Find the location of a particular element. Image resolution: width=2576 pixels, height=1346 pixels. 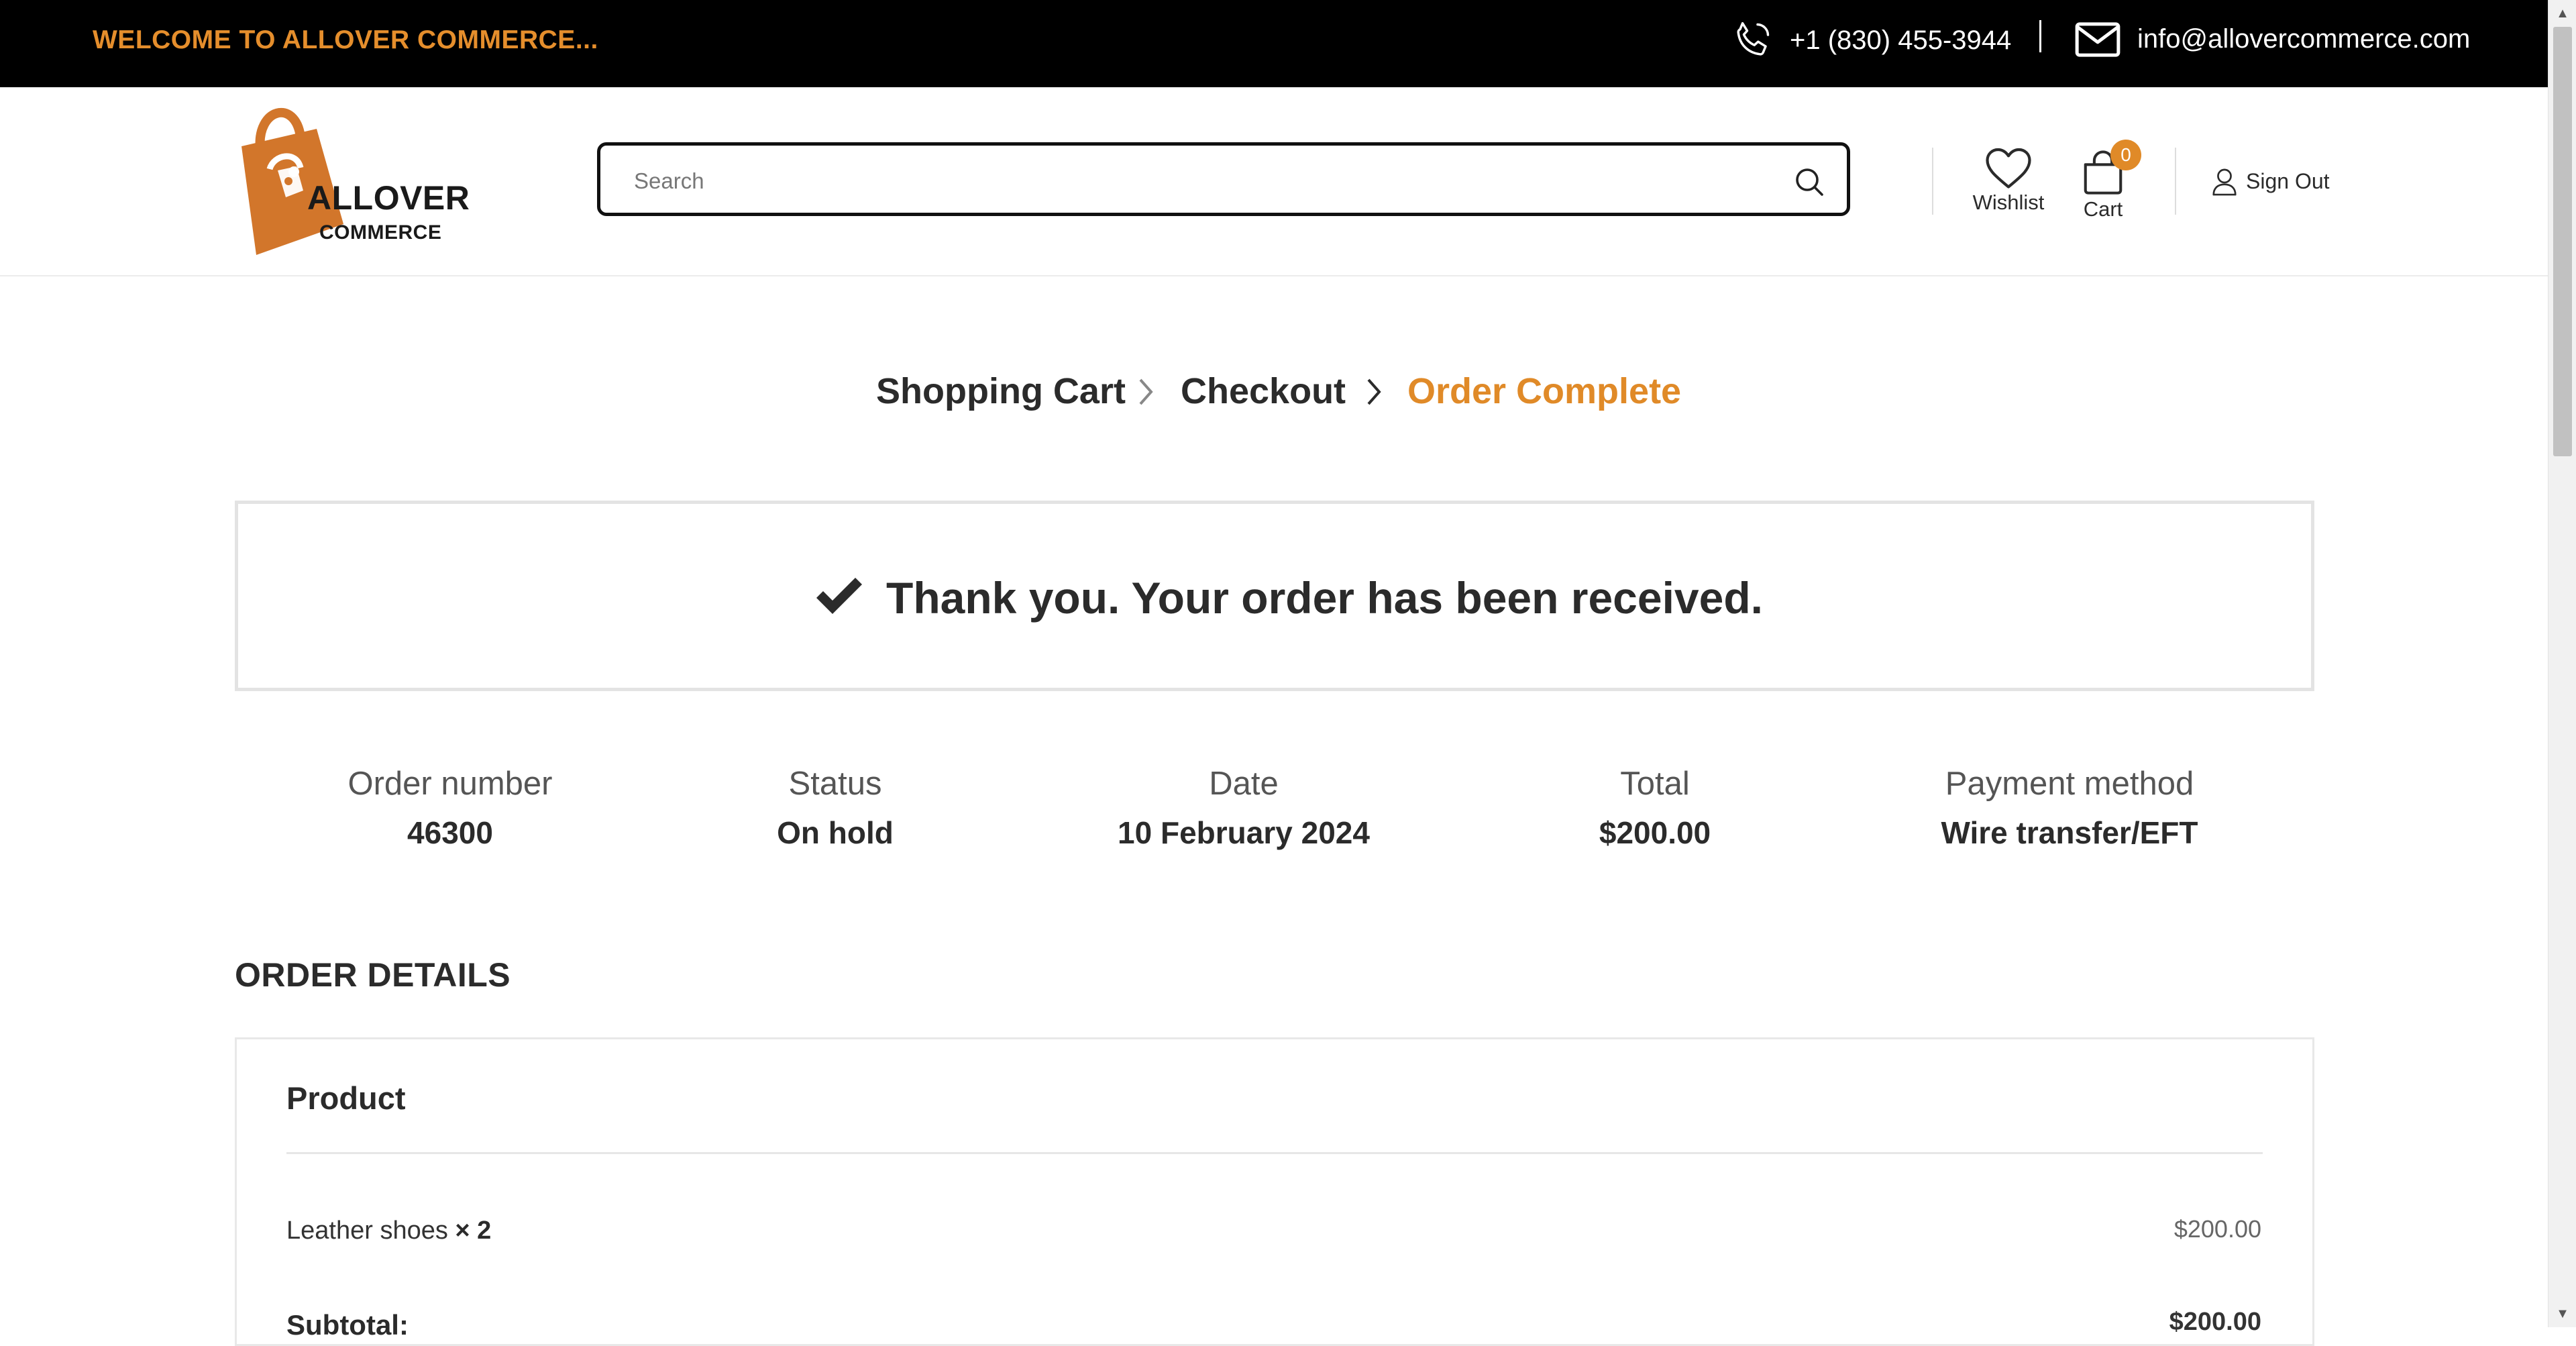

page-scrollbar: ▲ ▼ is located at coordinates (2562, 663).